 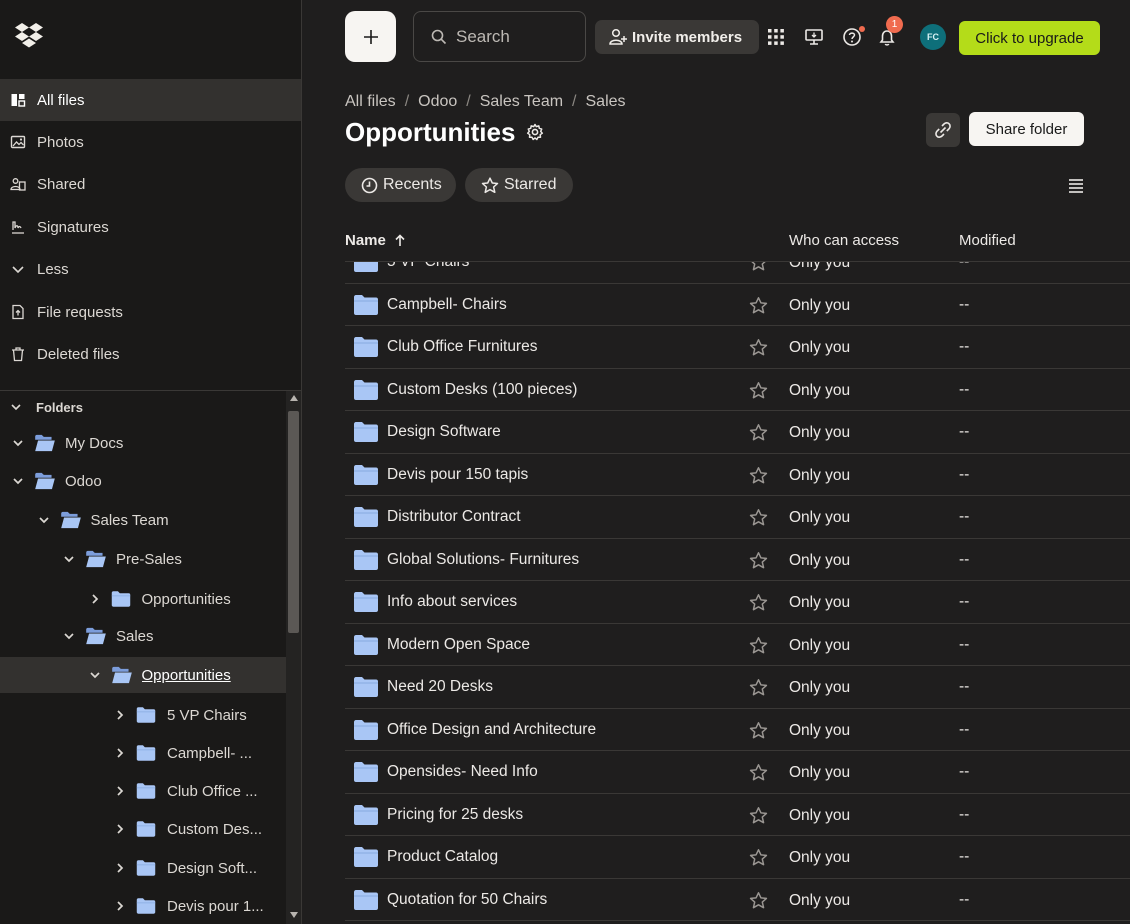 What do you see at coordinates (370, 102) in the screenshot?
I see `breadcrumb-link: All files` at bounding box center [370, 102].